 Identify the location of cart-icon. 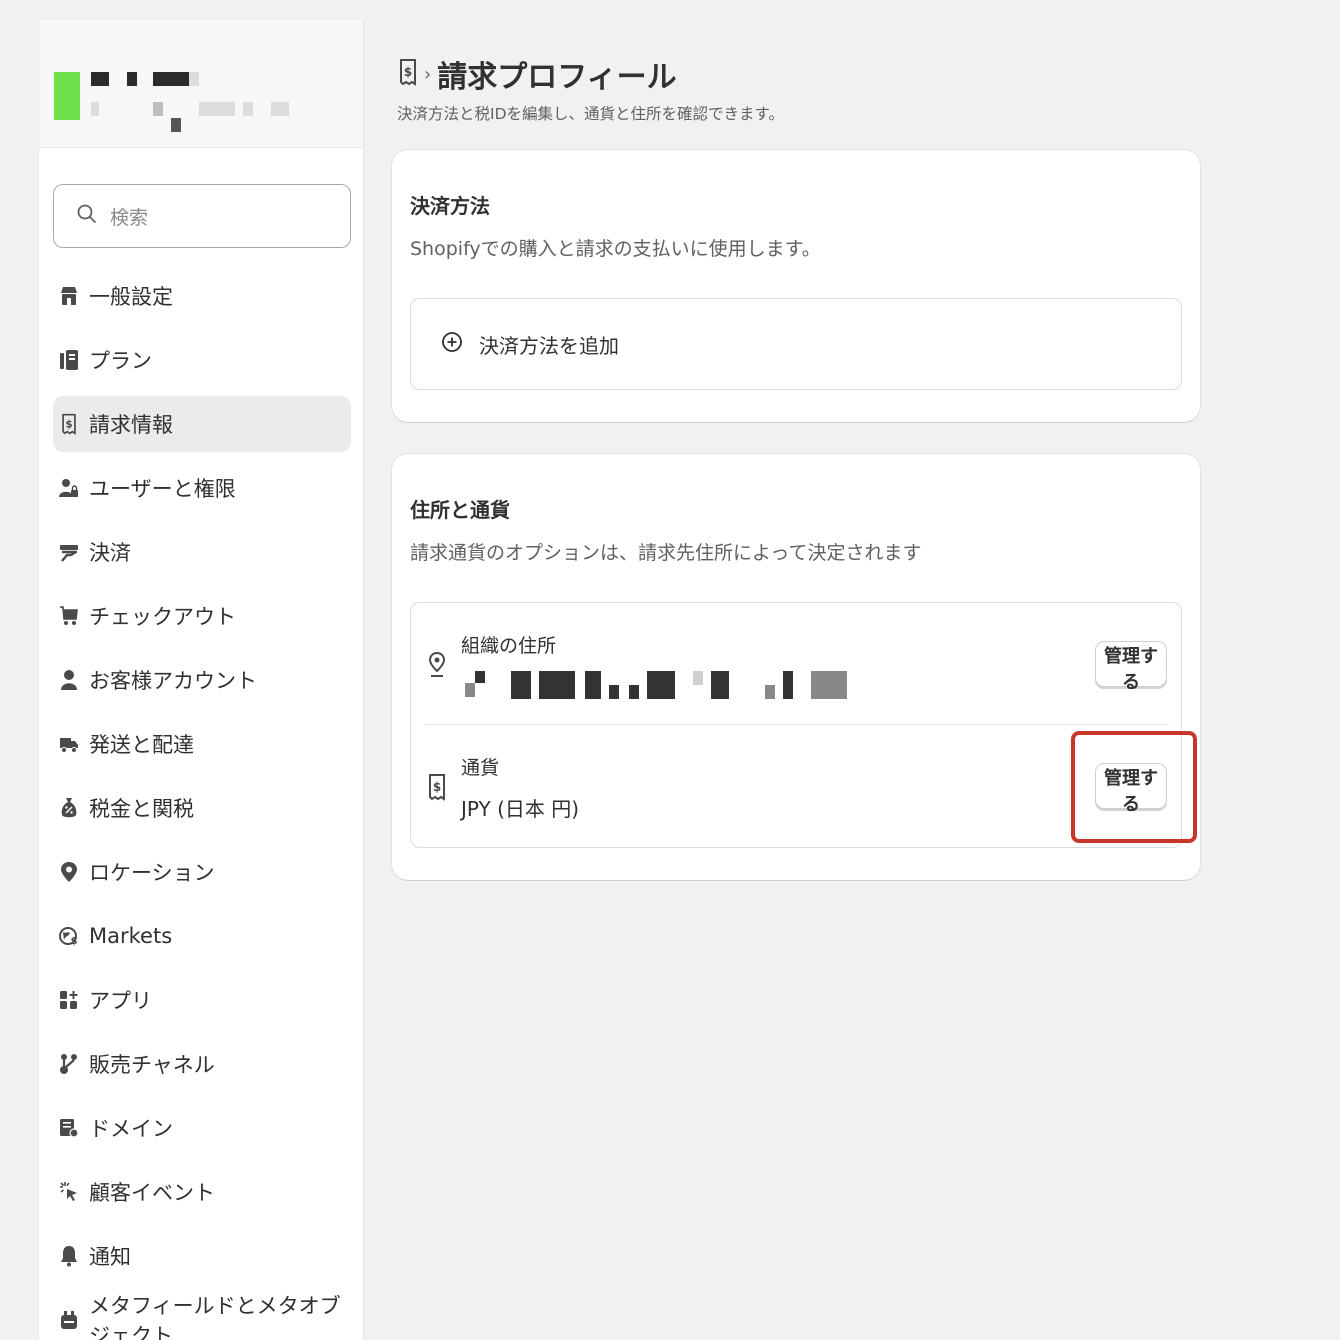
(69, 616).